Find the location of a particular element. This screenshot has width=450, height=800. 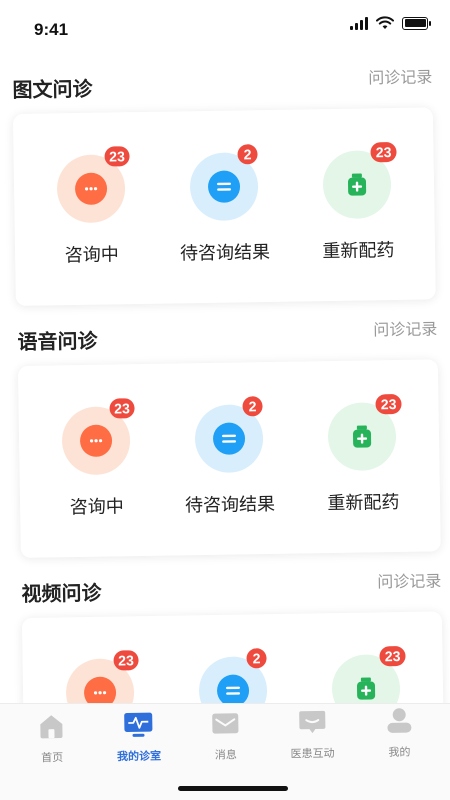

home-icon is located at coordinates (52, 726).